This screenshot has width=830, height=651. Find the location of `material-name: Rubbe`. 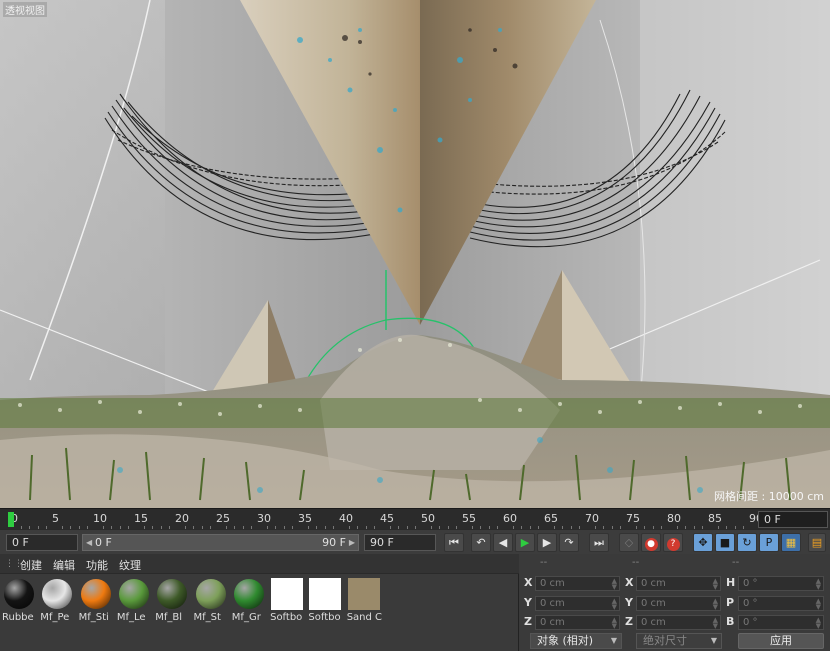

material-name: Rubbe is located at coordinates (21, 617).